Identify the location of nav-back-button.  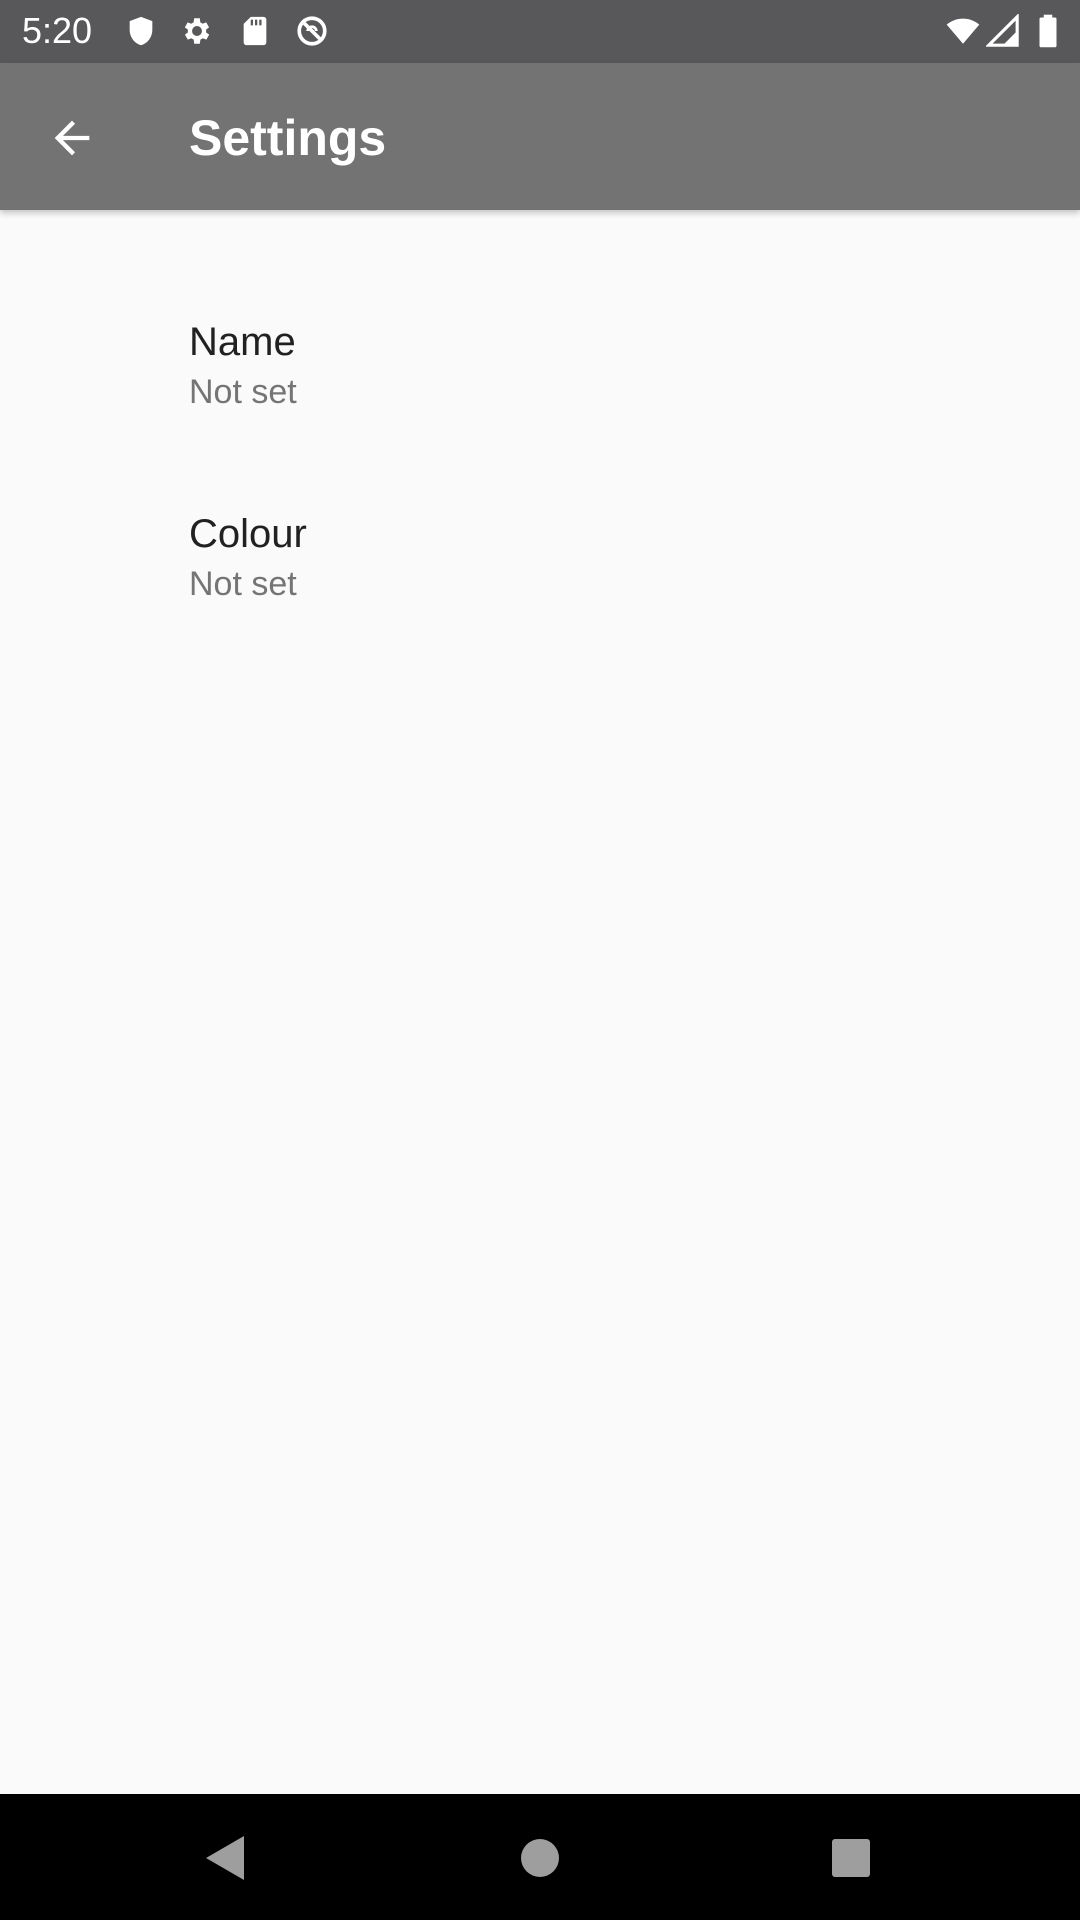
(226, 1858).